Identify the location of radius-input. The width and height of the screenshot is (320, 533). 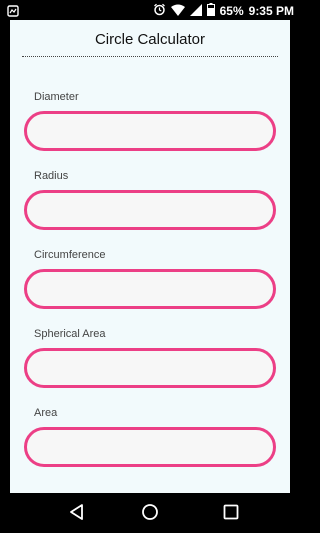
(150, 210).